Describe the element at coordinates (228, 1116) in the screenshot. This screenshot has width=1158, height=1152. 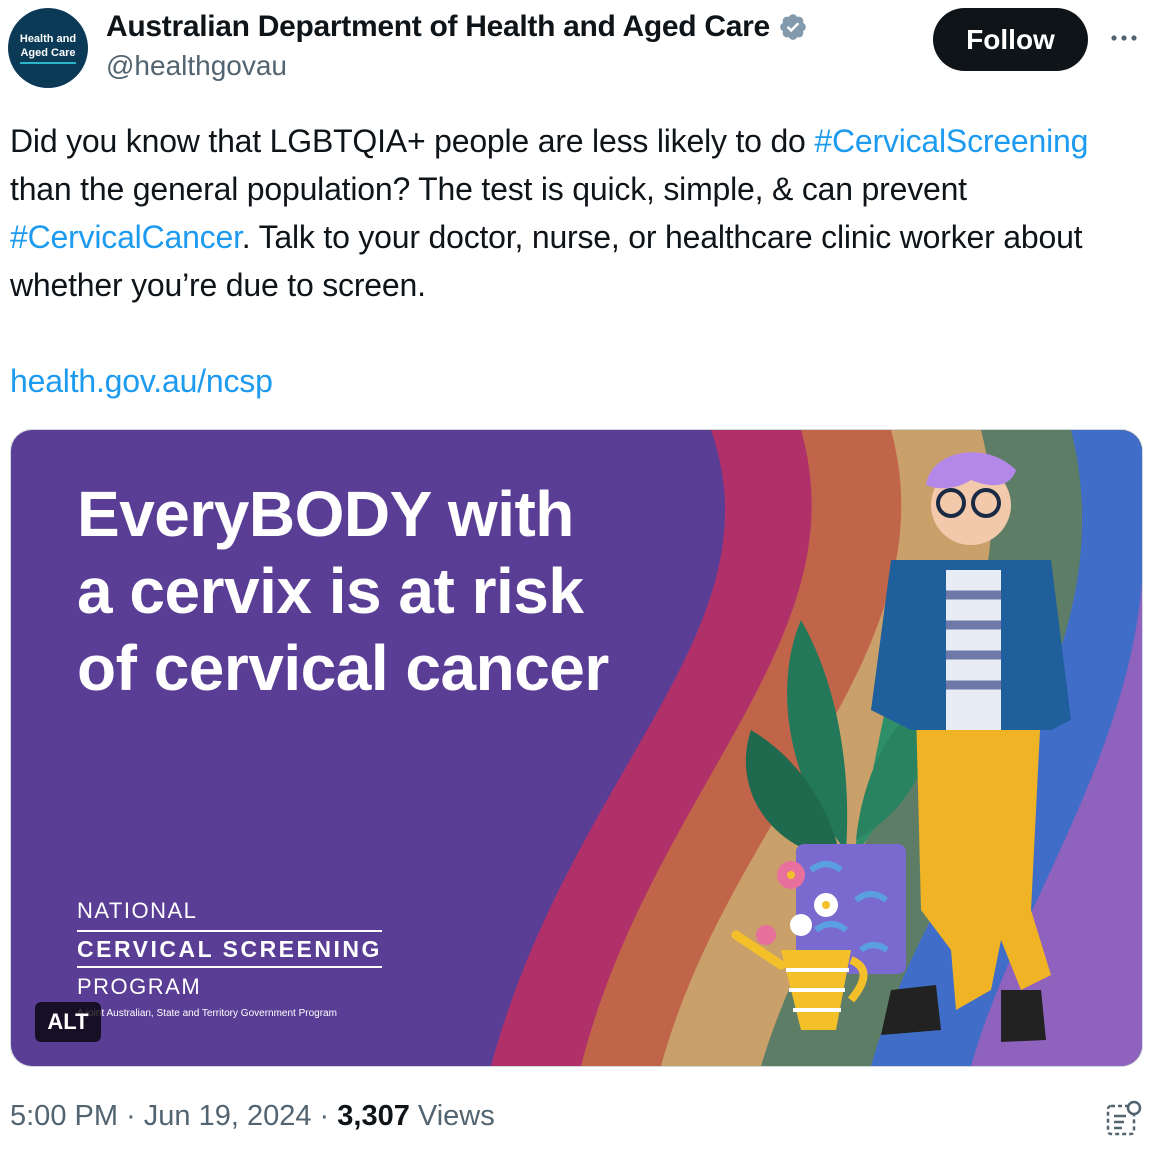
I see `tweet-date: Jun 19, 2024` at that location.